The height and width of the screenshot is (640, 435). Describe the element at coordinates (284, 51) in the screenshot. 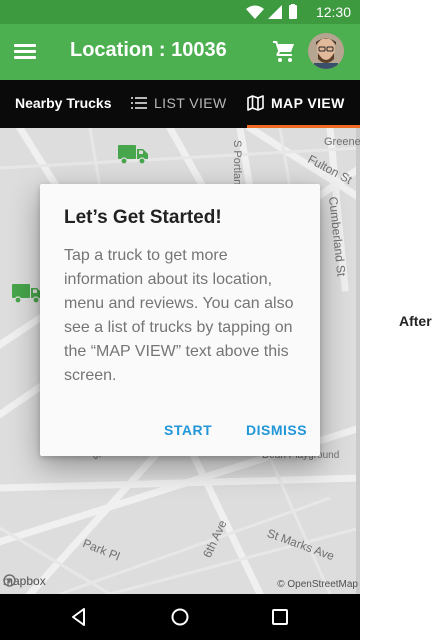

I see `cart-icon` at that location.